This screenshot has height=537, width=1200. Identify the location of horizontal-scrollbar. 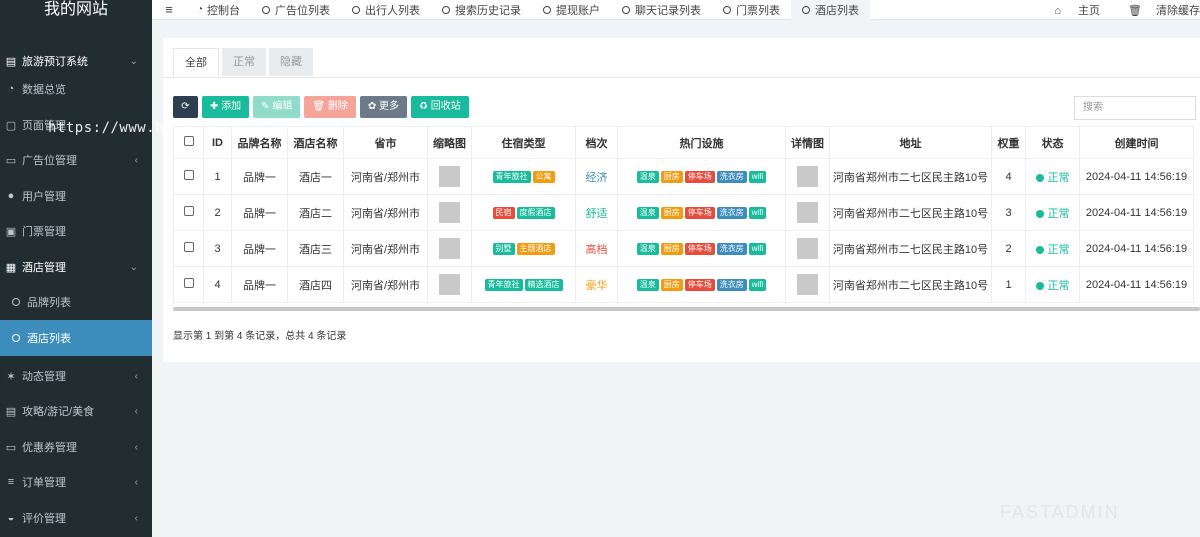
(686, 309).